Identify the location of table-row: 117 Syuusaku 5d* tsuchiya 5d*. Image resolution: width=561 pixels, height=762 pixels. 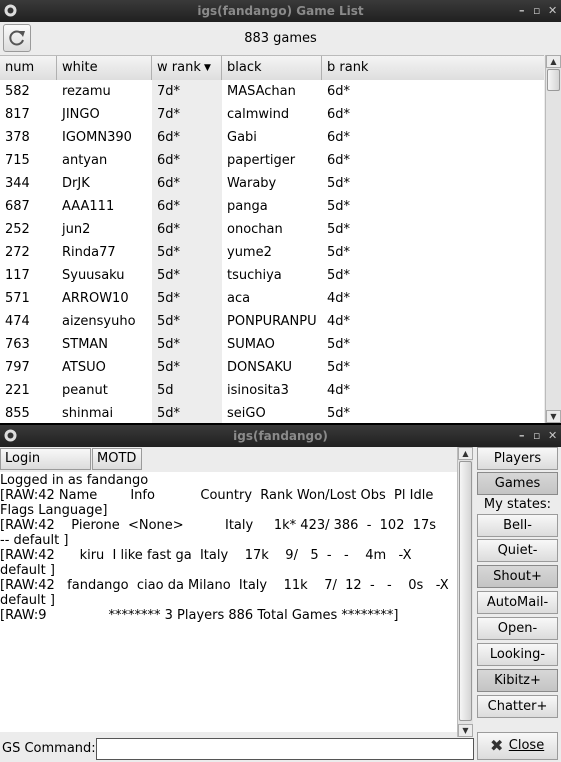
(272, 275).